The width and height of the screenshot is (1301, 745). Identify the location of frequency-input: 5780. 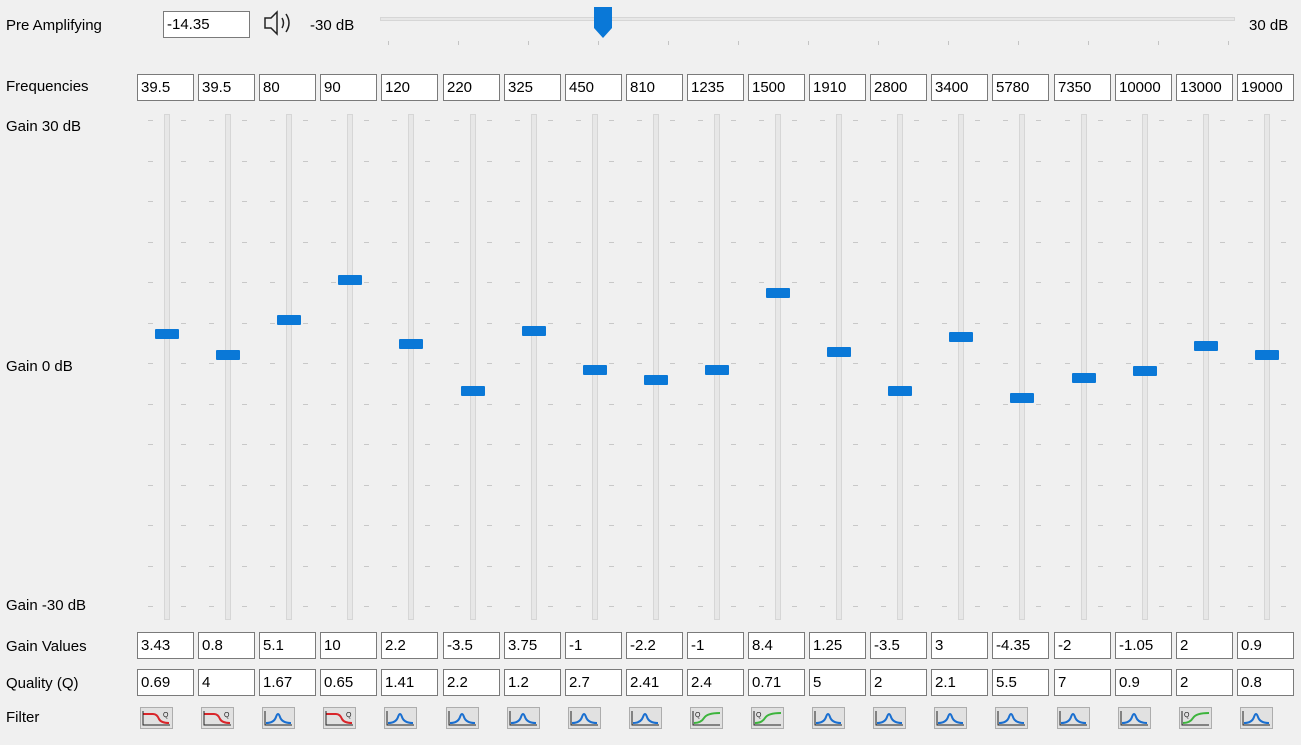
(1020, 87).